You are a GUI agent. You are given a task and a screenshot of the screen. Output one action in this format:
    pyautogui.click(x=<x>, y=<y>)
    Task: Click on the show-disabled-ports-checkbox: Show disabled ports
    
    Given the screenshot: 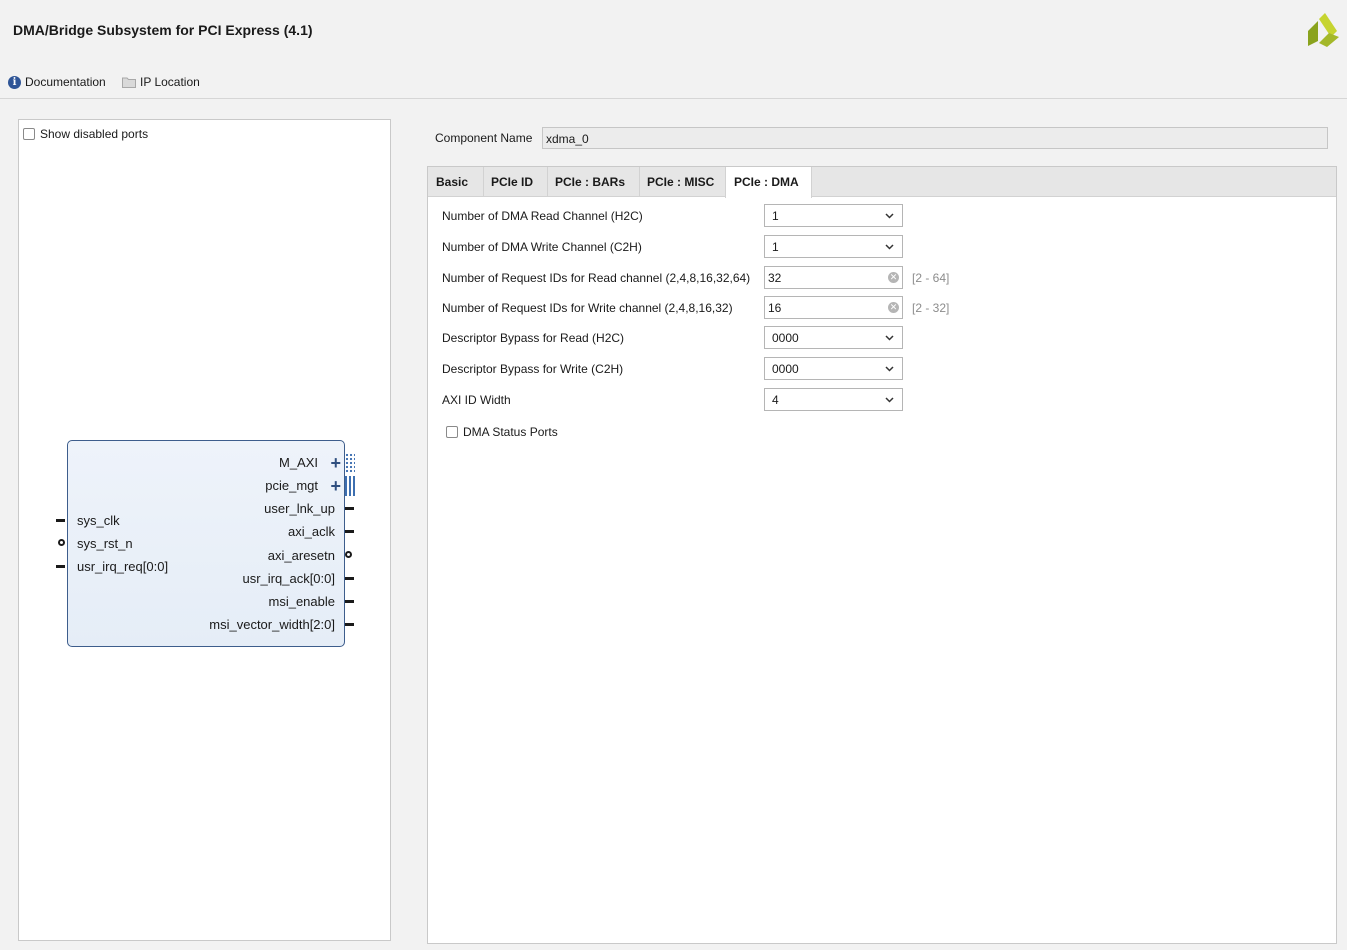 What is the action you would take?
    pyautogui.click(x=85, y=134)
    